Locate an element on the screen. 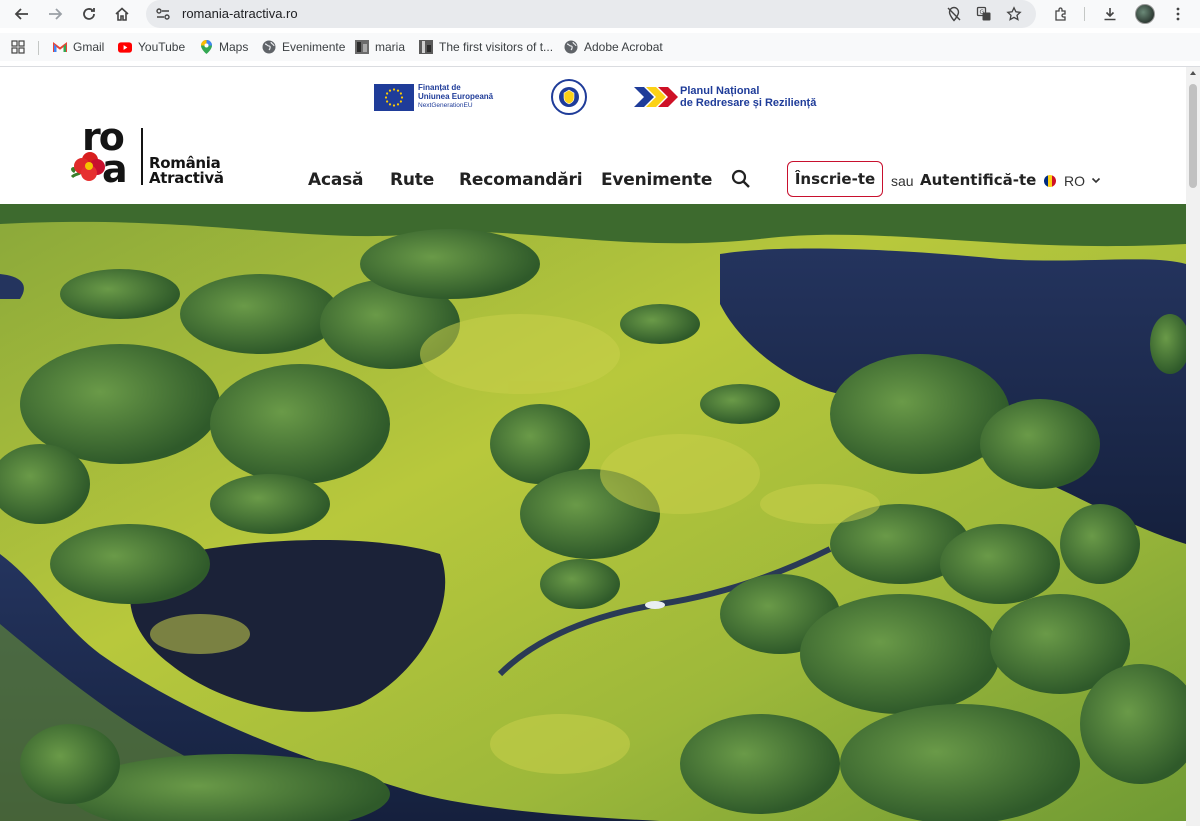 The width and height of the screenshot is (1200, 826). pnrr-line: Planul Național is located at coordinates (720, 91).